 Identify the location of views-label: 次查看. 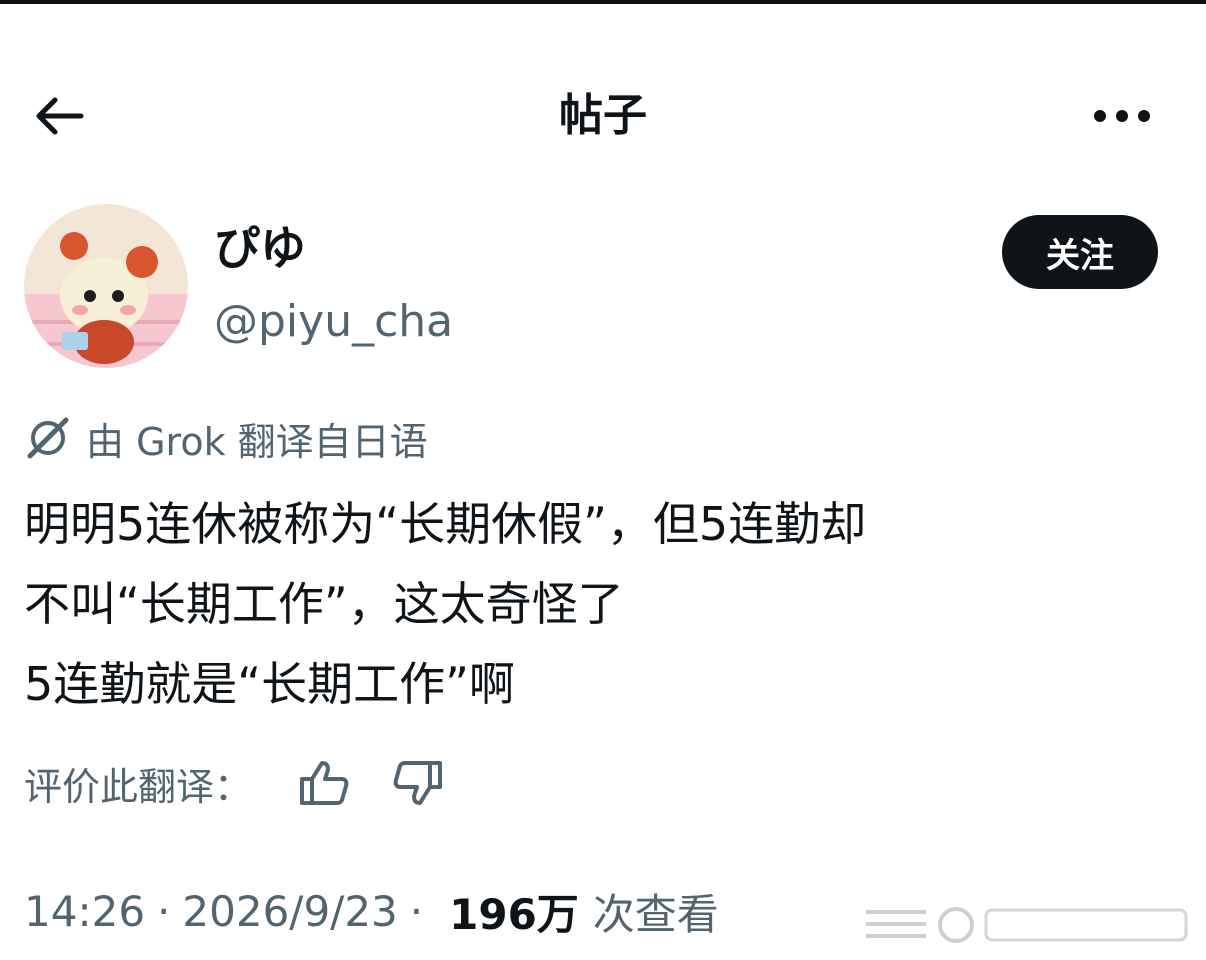
(655, 914).